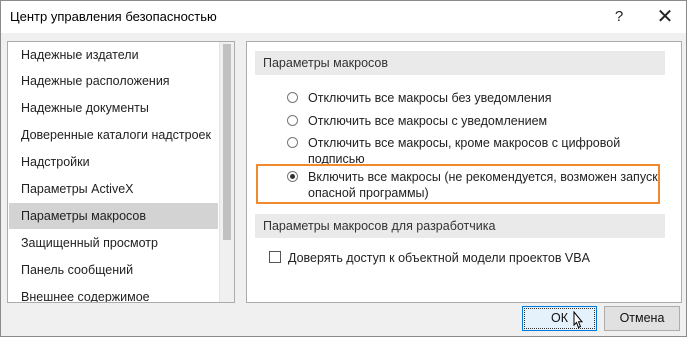  I want to click on option-label: Отключить все макросы без уведомления, so click(430, 98).